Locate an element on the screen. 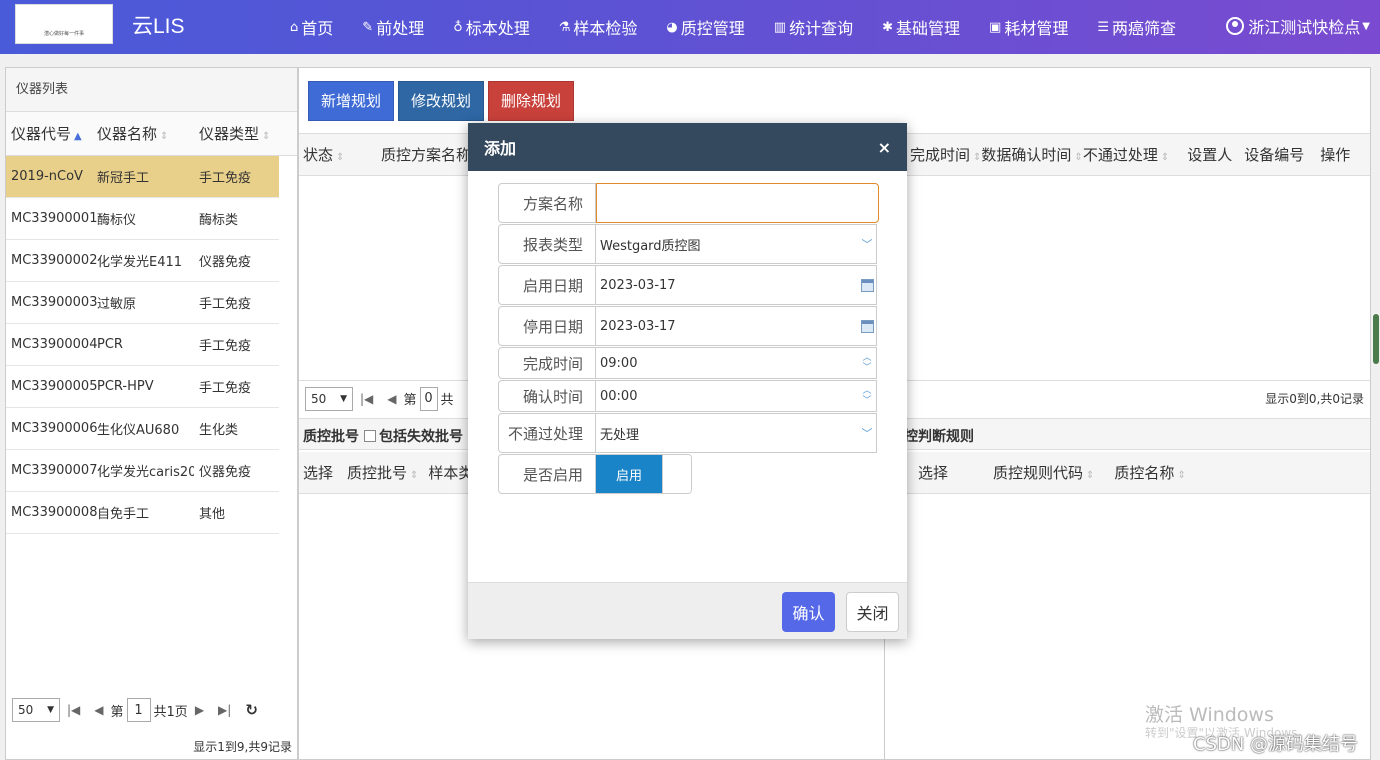 The image size is (1380, 760). col-name-header: 仪器名称 ⇕ is located at coordinates (143, 133).